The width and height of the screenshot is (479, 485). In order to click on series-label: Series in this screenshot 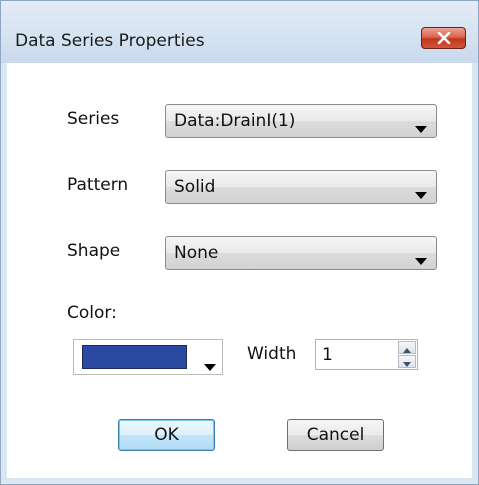, I will do `click(93, 119)`.